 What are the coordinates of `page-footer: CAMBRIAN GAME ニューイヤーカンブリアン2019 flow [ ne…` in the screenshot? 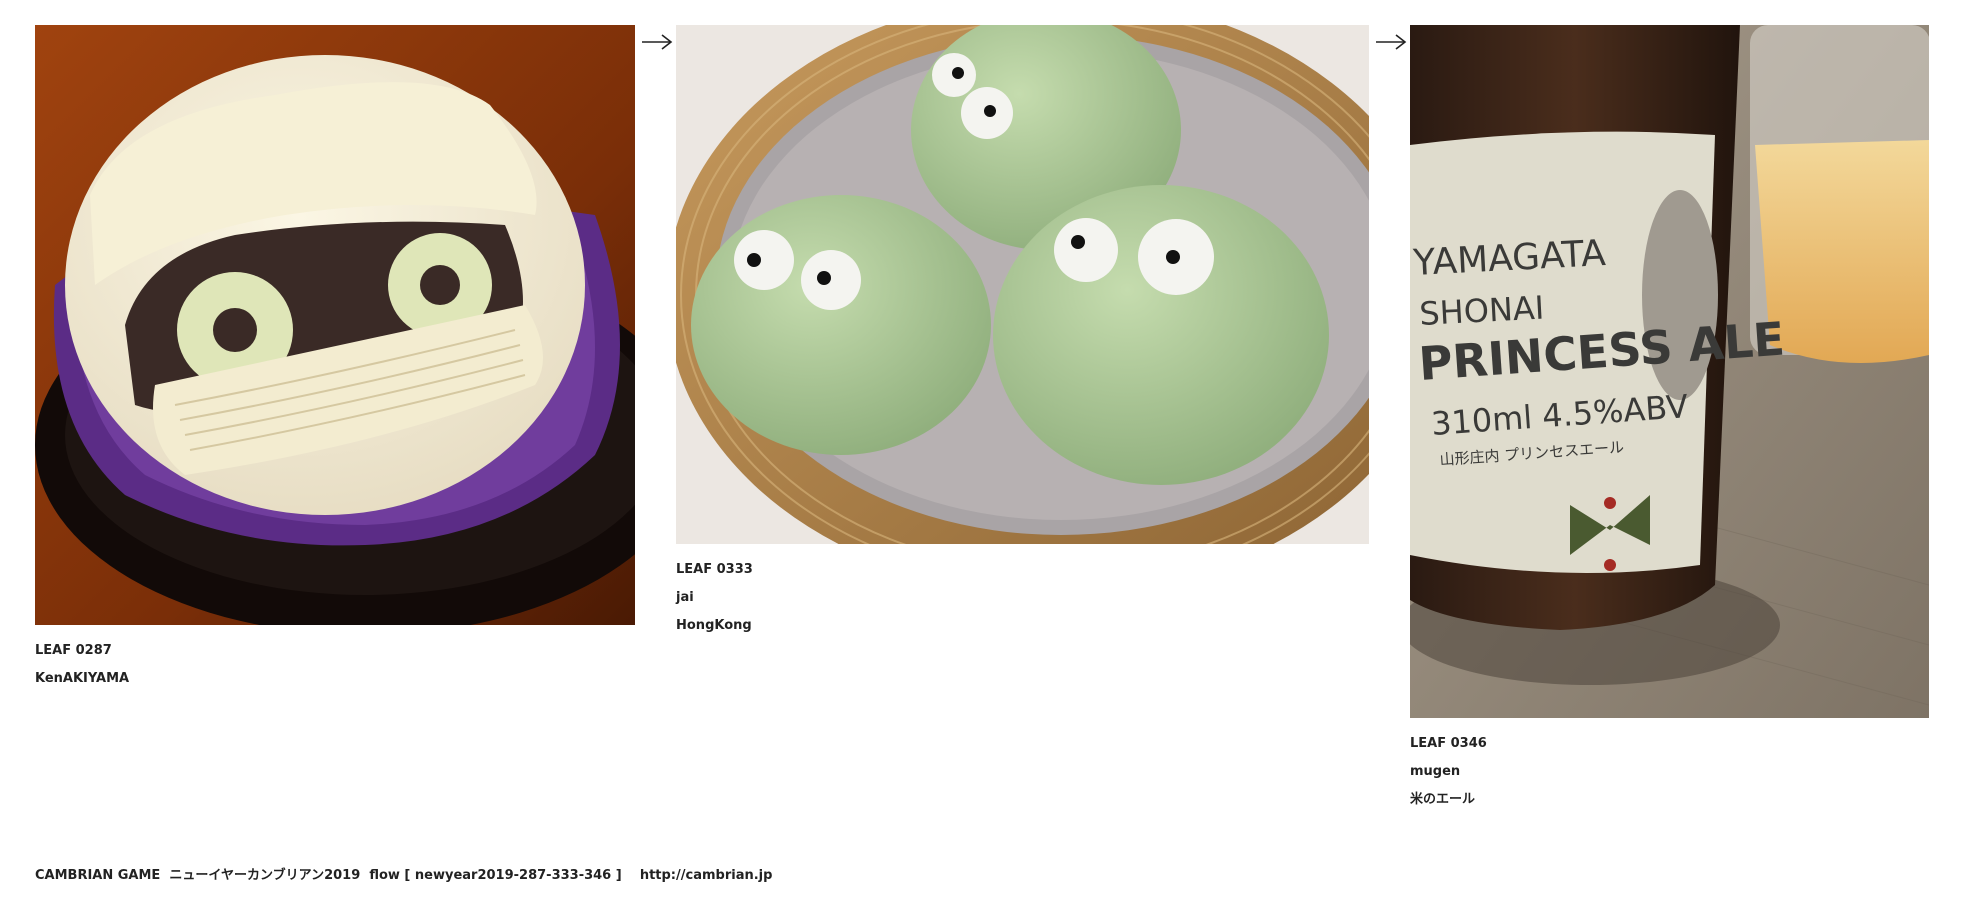 It's located at (403, 873).